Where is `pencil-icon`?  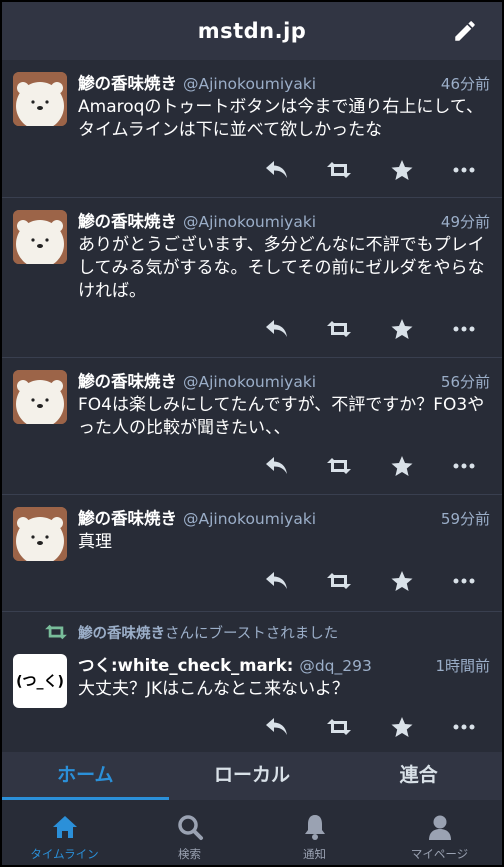
pencil-icon is located at coordinates (465, 31).